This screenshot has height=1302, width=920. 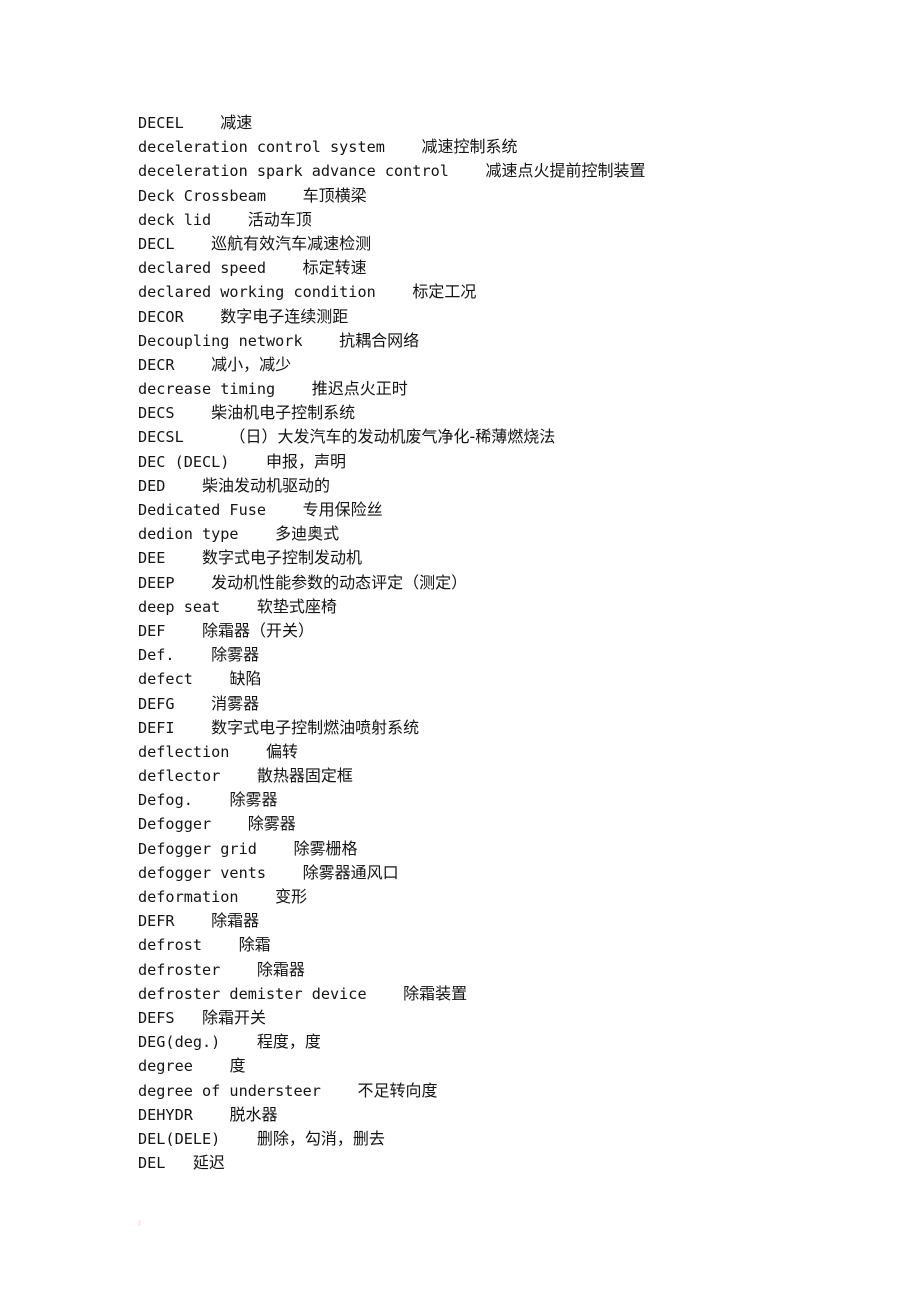 What do you see at coordinates (508, 873) in the screenshot?
I see `glossary-entry: defogger vents 除雾器通风口` at bounding box center [508, 873].